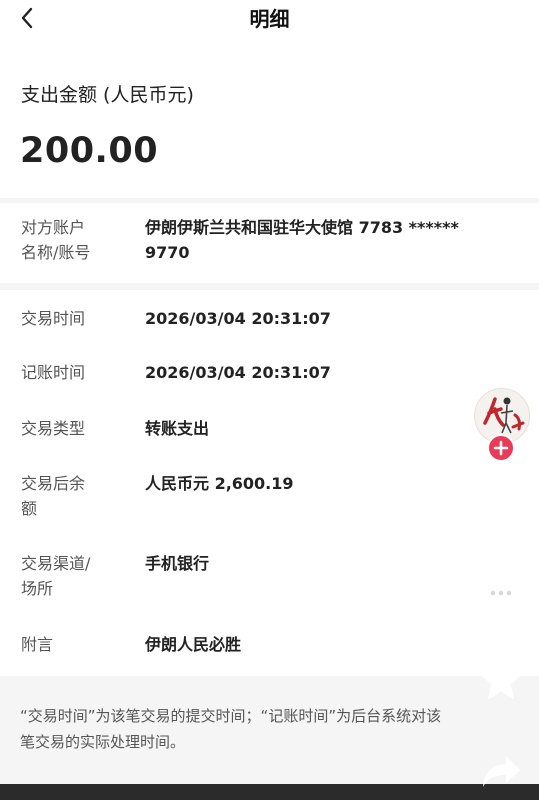  I want to click on channel-value: 手机银行, so click(177, 563).